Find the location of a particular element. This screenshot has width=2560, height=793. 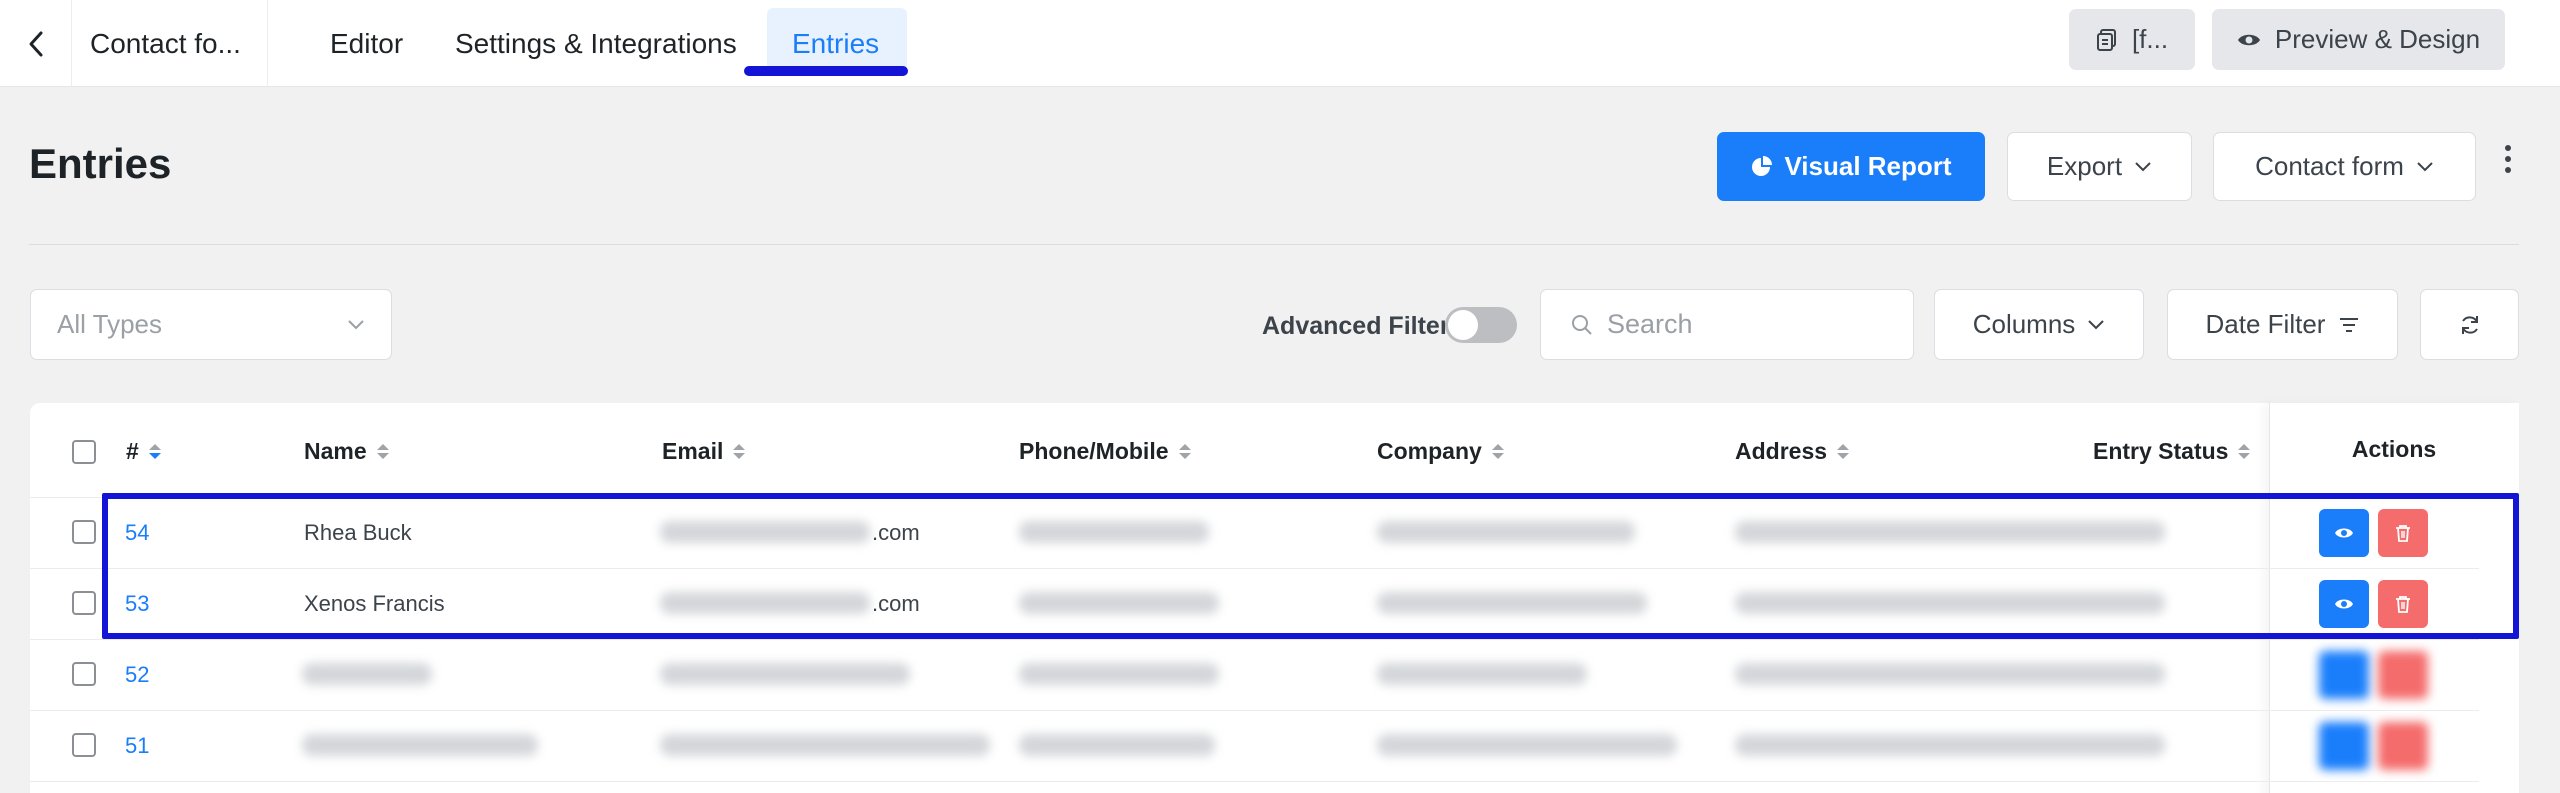

column-header-email-label: Email is located at coordinates (693, 450).